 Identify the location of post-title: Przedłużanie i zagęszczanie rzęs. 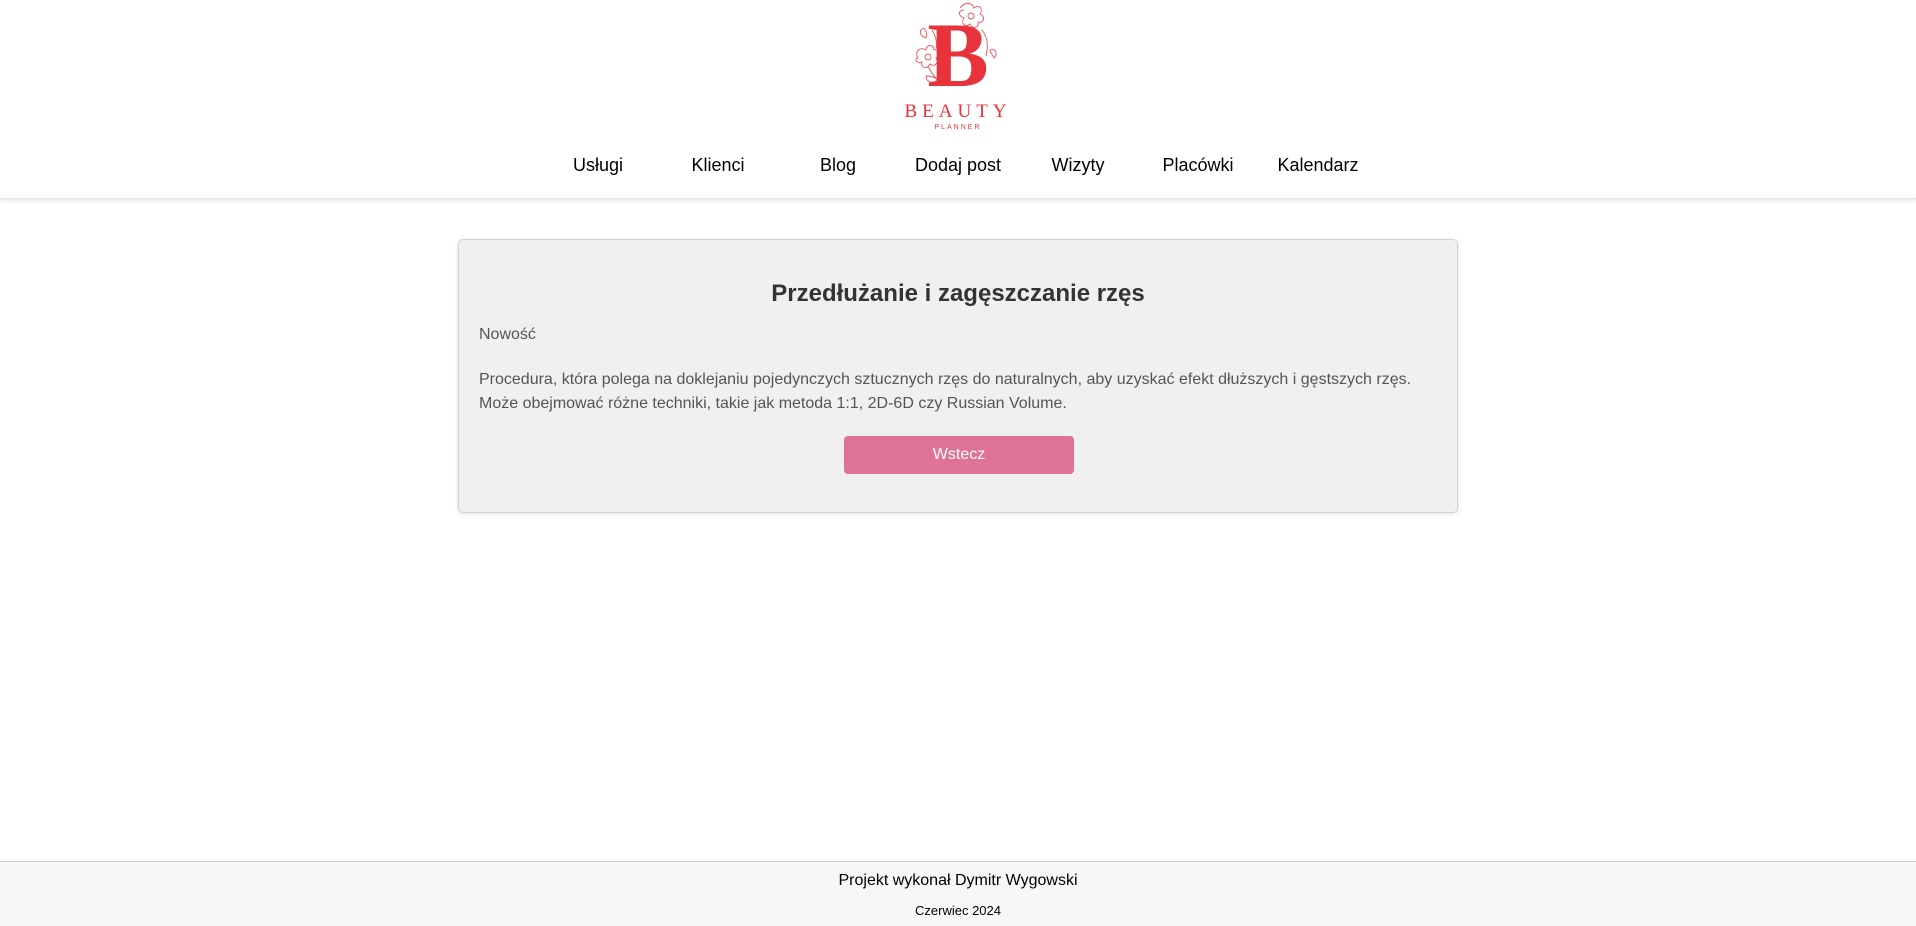
(958, 293).